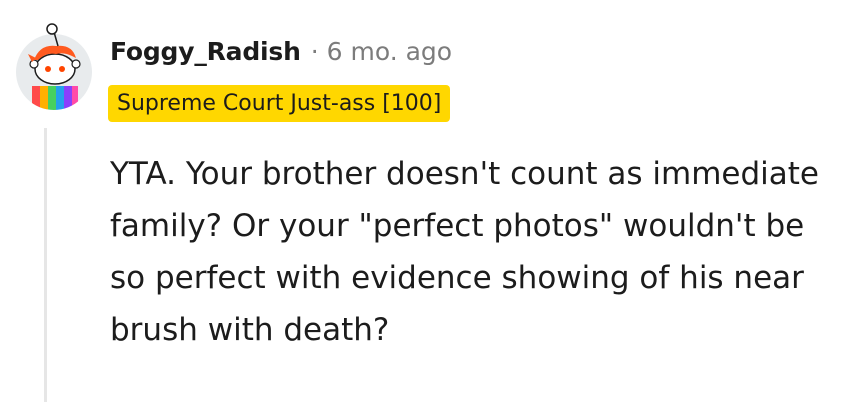 The width and height of the screenshot is (860, 402). What do you see at coordinates (45, 265) in the screenshot?
I see `thread-line` at bounding box center [45, 265].